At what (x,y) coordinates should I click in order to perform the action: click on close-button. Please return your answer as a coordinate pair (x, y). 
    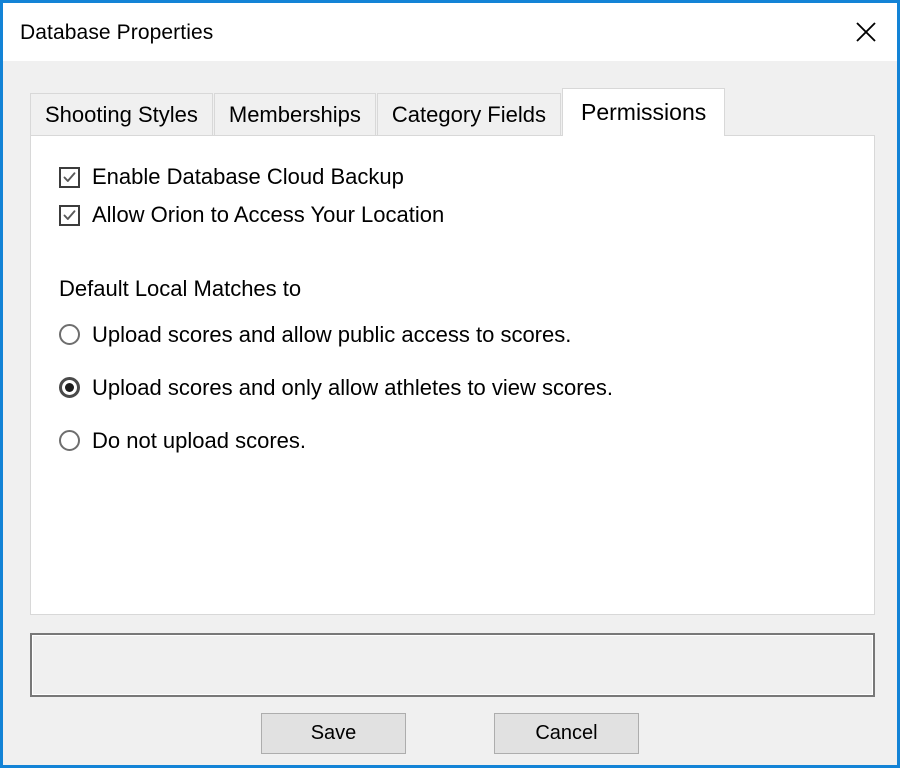
    Looking at the image, I should click on (866, 32).